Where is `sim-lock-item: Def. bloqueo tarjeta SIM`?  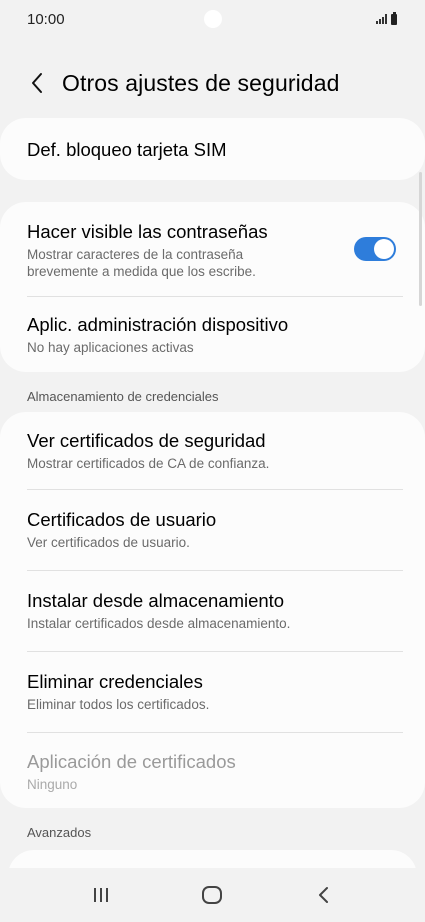
sim-lock-item: Def. bloqueo tarjeta SIM is located at coordinates (212, 149).